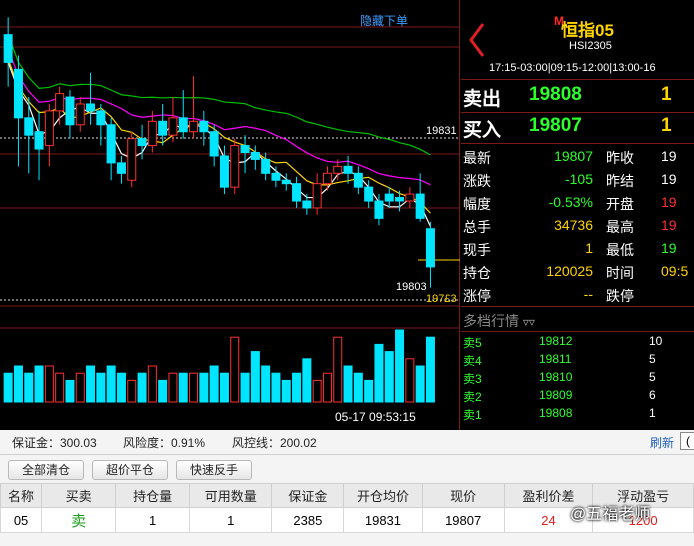  Describe the element at coordinates (610, 514) in the screenshot. I see `watermark: @五福老师` at that location.